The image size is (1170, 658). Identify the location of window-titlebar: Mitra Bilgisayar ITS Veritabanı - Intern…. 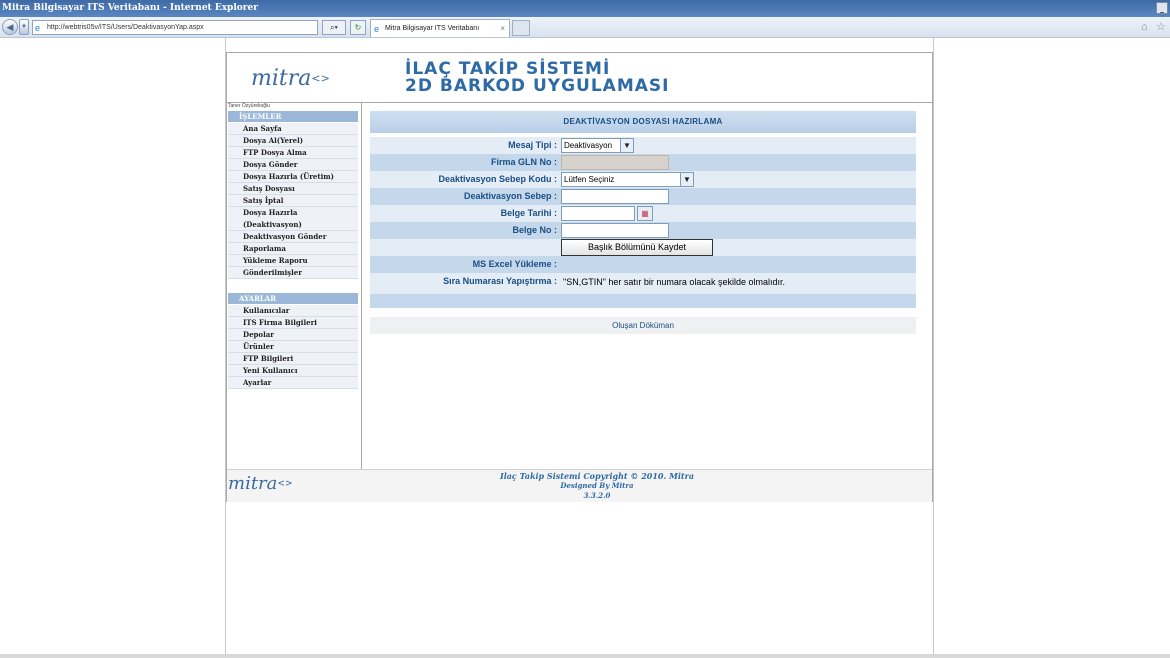
(585, 8).